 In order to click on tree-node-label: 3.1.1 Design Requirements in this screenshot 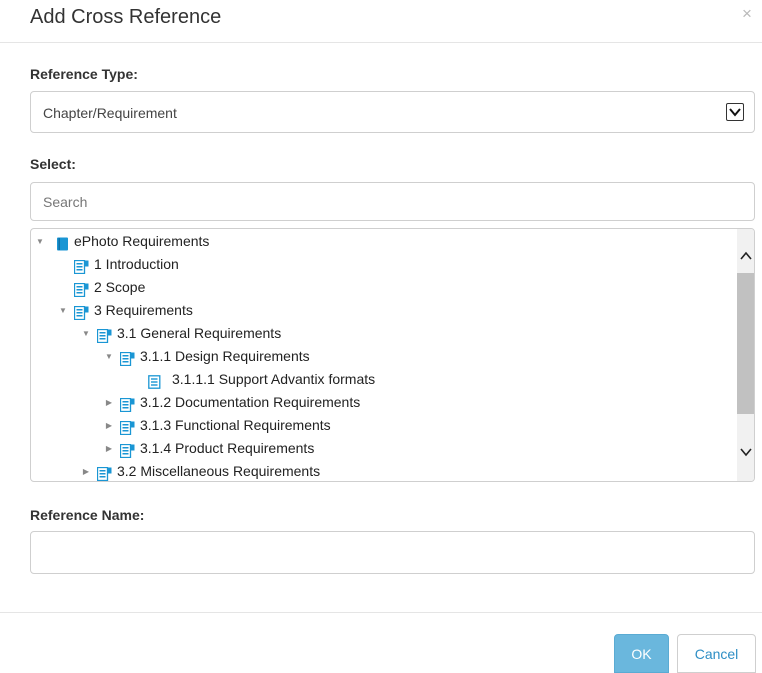, I will do `click(225, 356)`.